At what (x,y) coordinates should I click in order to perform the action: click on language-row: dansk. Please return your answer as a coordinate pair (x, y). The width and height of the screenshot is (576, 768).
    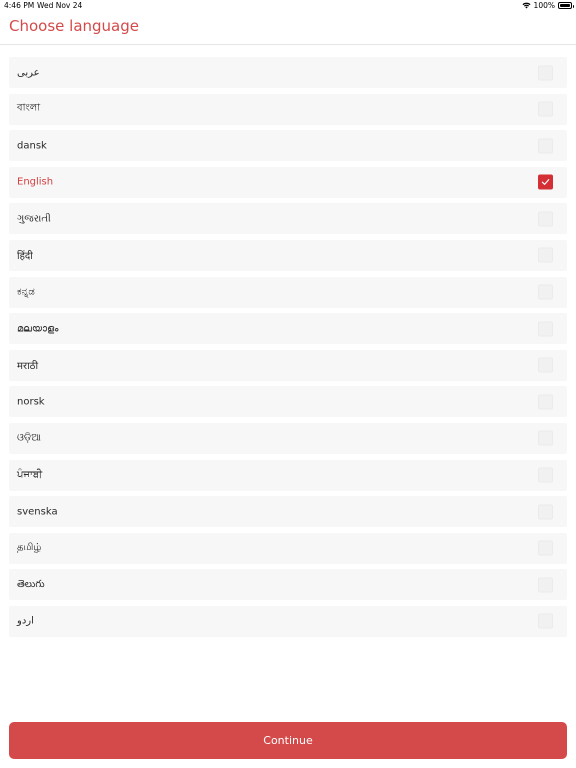
    Looking at the image, I should click on (288, 146).